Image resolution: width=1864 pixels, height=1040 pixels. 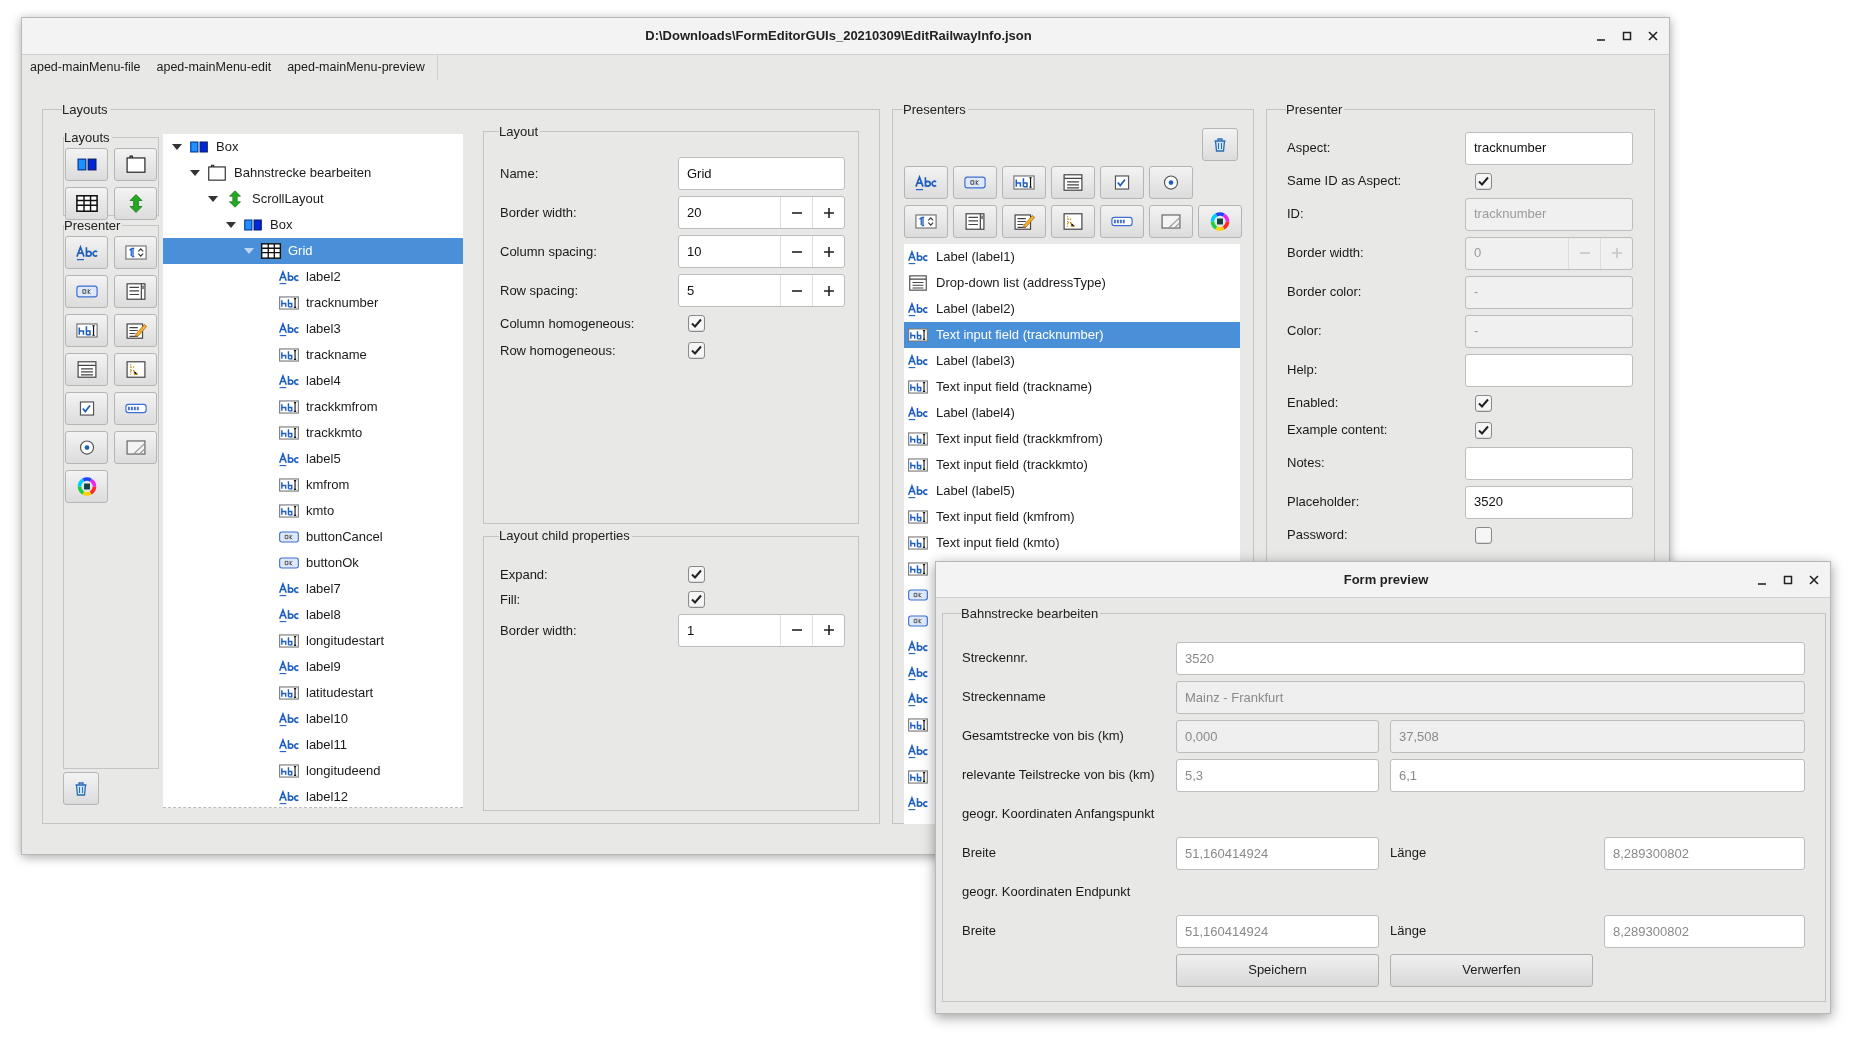 What do you see at coordinates (313, 562) in the screenshot?
I see `tree-item: buttonOk` at bounding box center [313, 562].